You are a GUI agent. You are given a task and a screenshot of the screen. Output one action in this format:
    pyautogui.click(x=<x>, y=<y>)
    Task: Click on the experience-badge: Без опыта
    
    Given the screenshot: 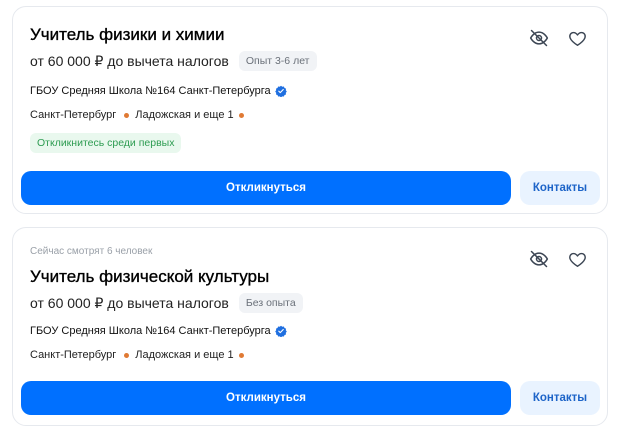 What is the action you would take?
    pyautogui.click(x=270, y=303)
    